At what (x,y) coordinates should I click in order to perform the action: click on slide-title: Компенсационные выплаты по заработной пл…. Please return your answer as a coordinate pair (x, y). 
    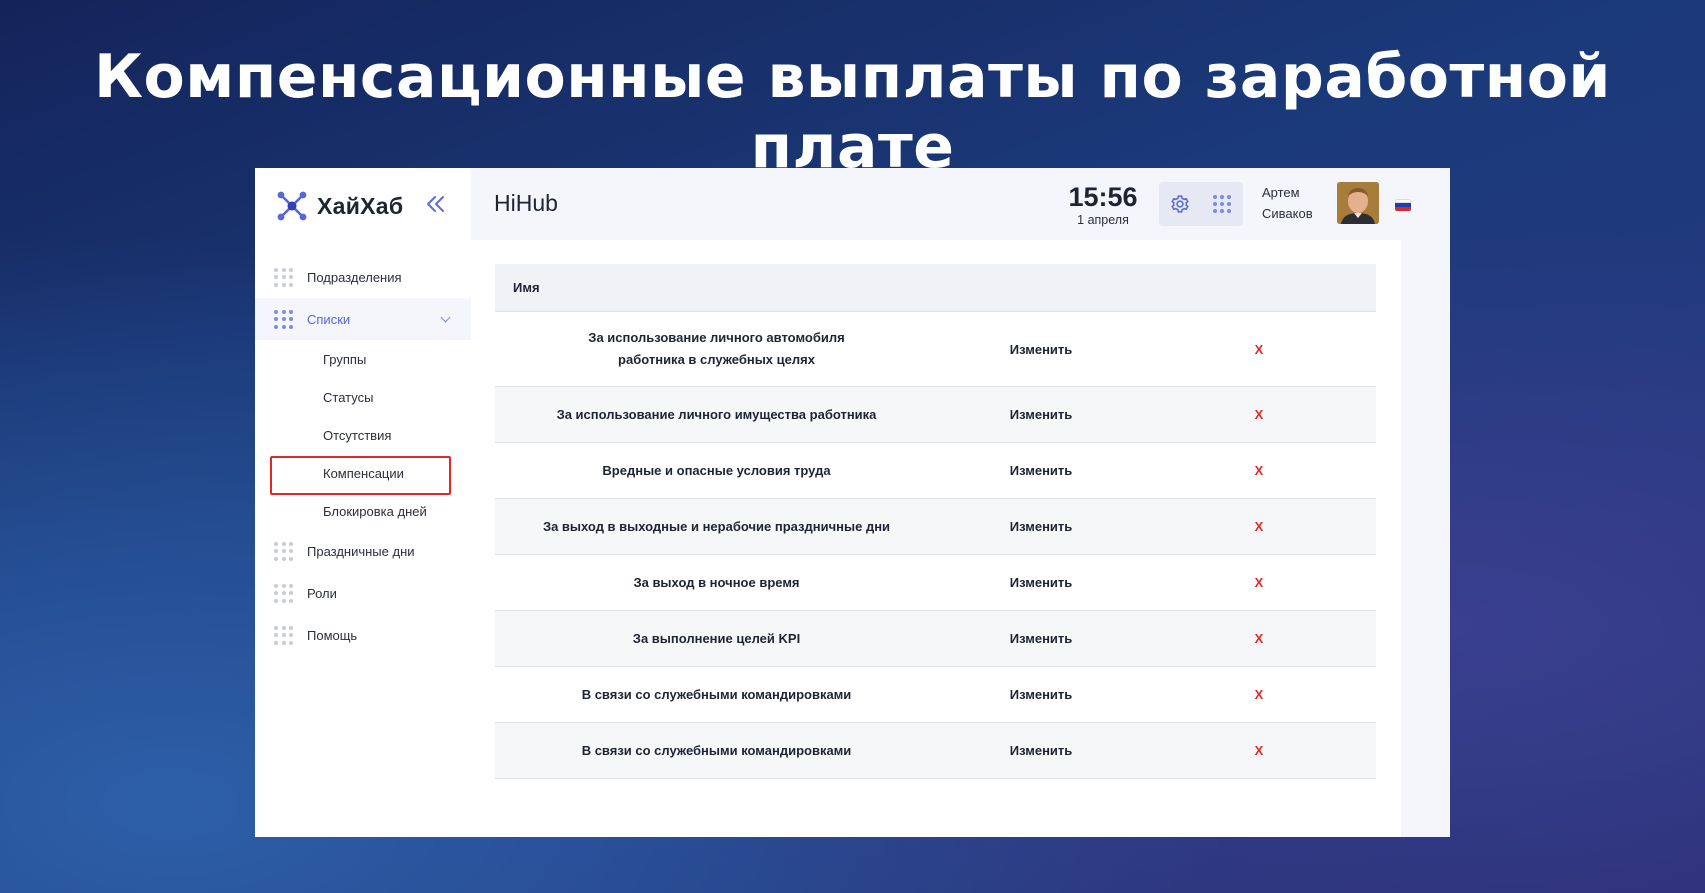
    Looking at the image, I should click on (852, 112).